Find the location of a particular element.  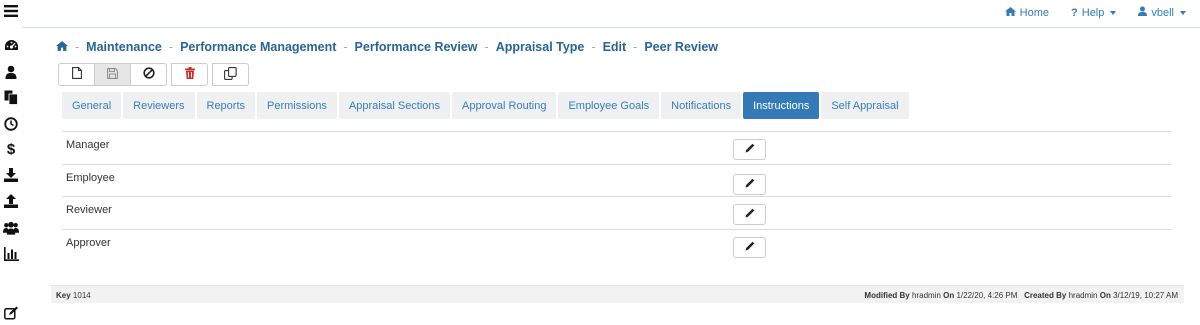

dashboard-icon is located at coordinates (11, 45).